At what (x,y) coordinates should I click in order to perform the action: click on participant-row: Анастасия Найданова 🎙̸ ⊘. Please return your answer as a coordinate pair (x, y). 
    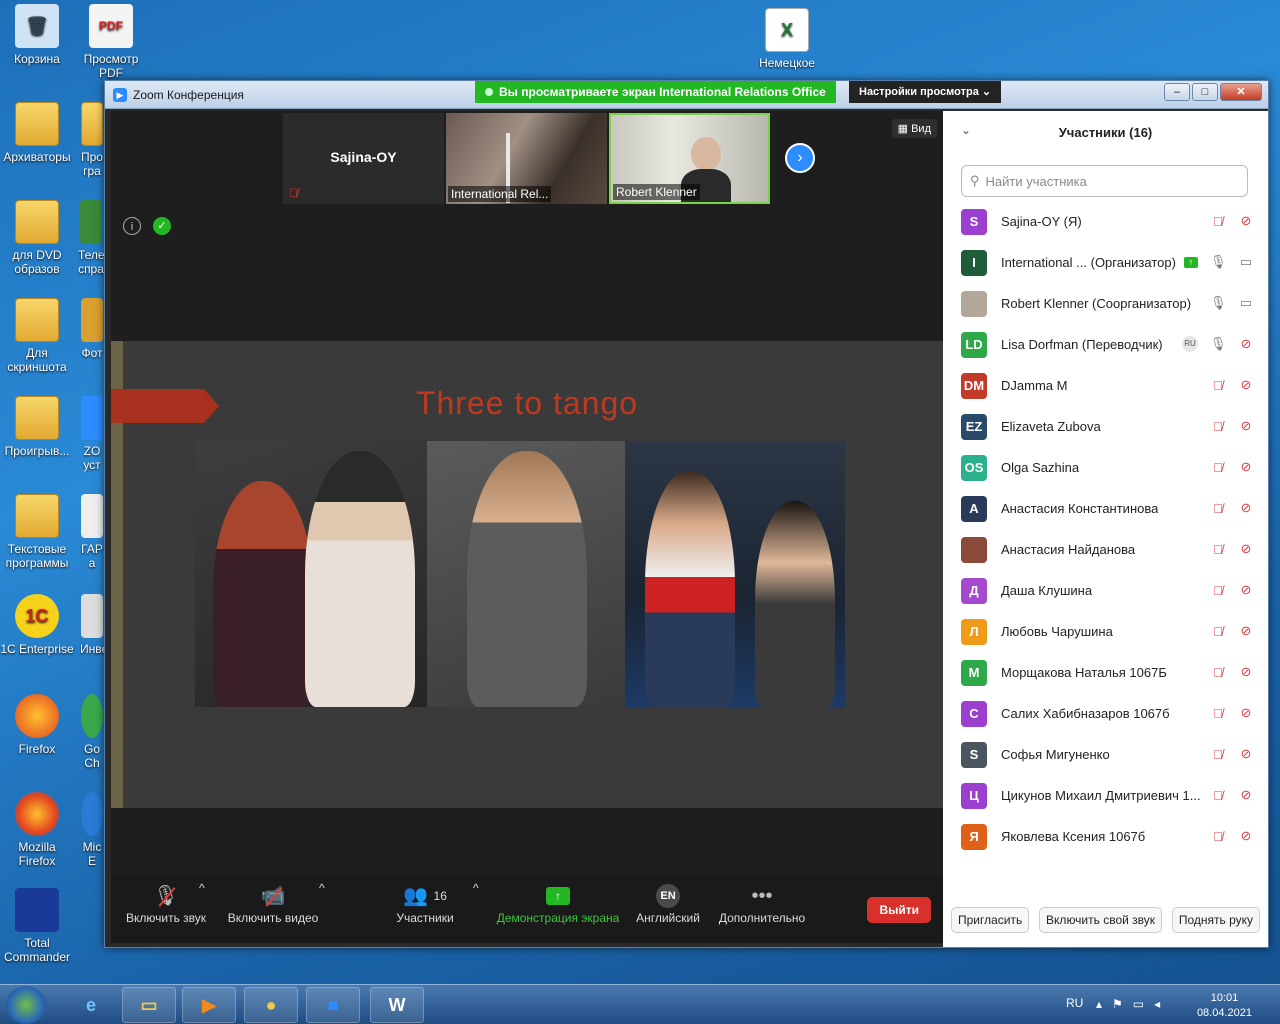
    Looking at the image, I should click on (1105, 549).